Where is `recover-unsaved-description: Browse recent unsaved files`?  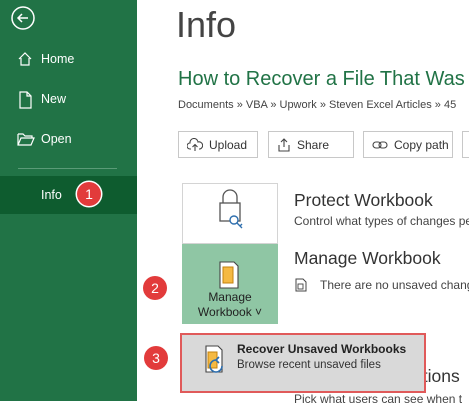
recover-unsaved-description: Browse recent unsaved files is located at coordinates (309, 365).